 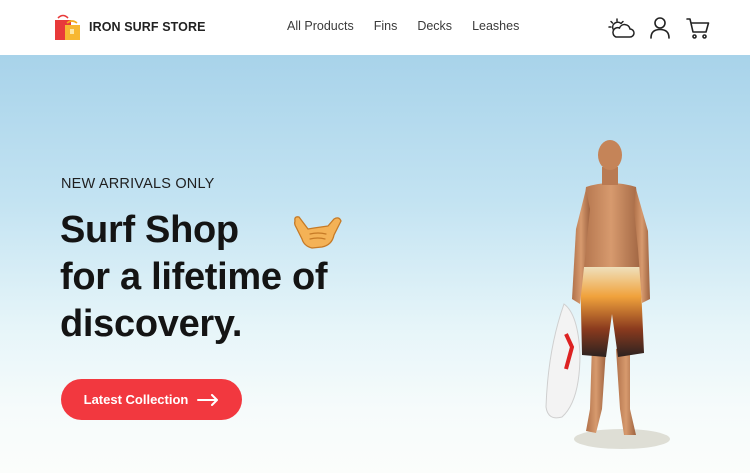 I want to click on weather-icon, so click(x=622, y=28).